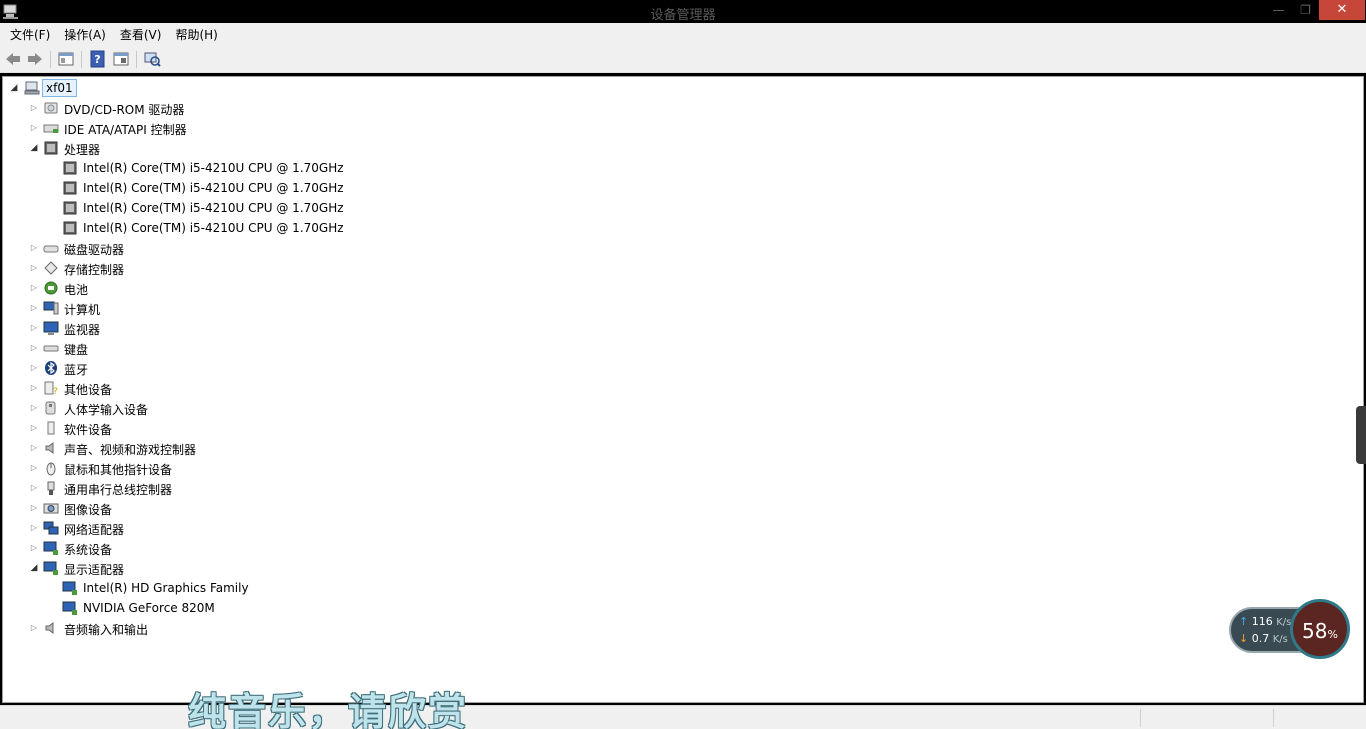 The height and width of the screenshot is (729, 1366). I want to click on side-panel-handle, so click(1361, 435).